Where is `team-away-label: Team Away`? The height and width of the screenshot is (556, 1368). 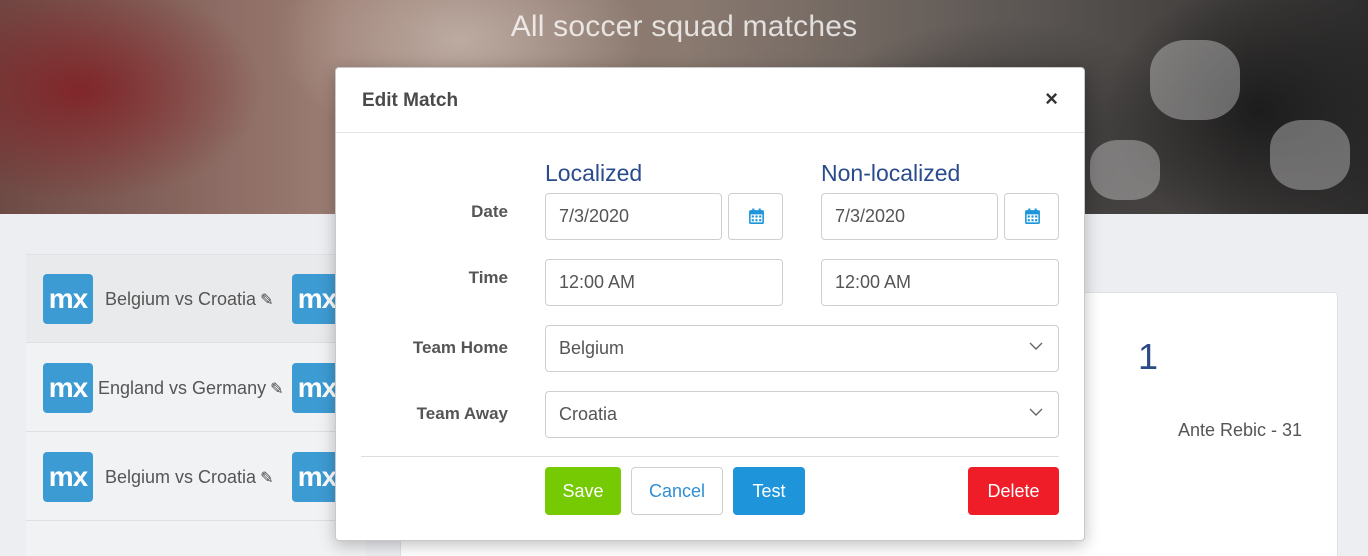
team-away-label: Team Away is located at coordinates (462, 413).